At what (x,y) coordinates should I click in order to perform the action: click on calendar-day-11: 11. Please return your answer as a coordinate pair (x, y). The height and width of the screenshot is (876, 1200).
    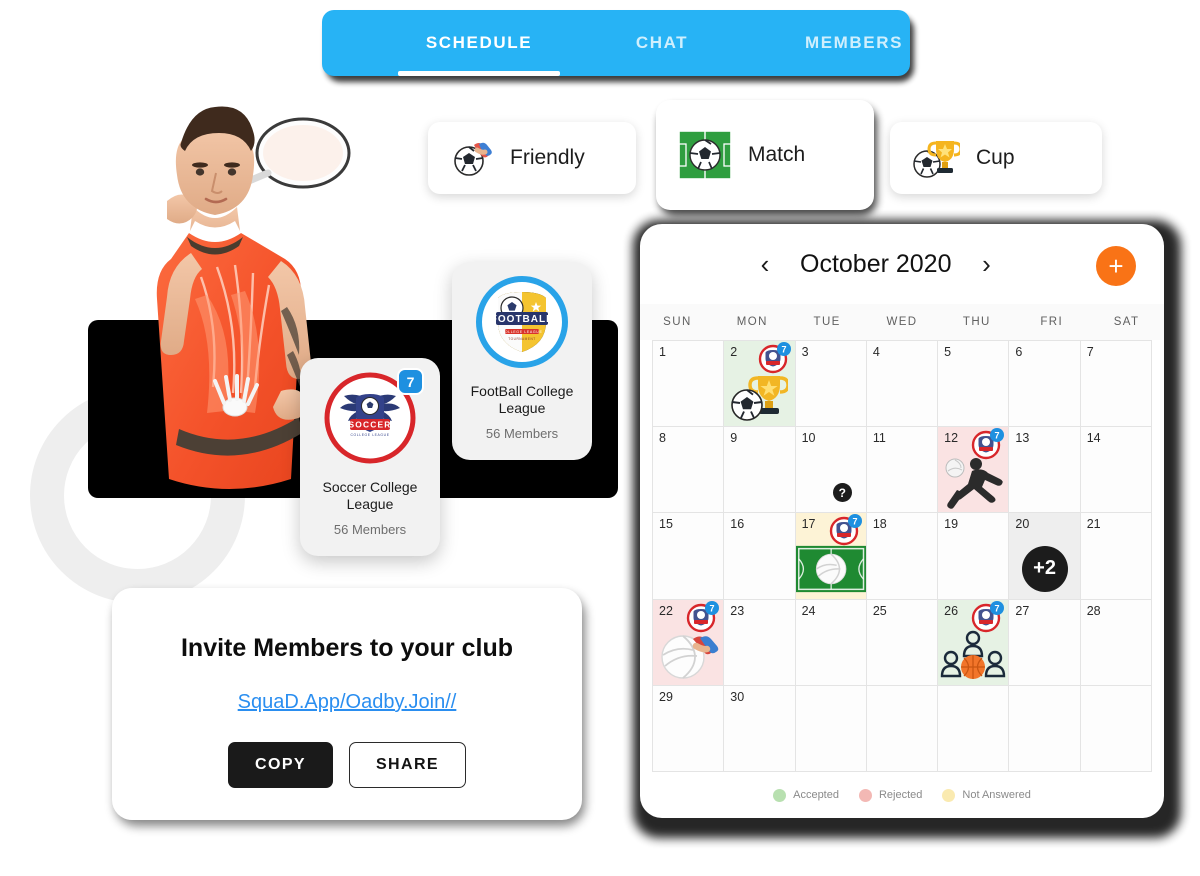
    Looking at the image, I should click on (902, 470).